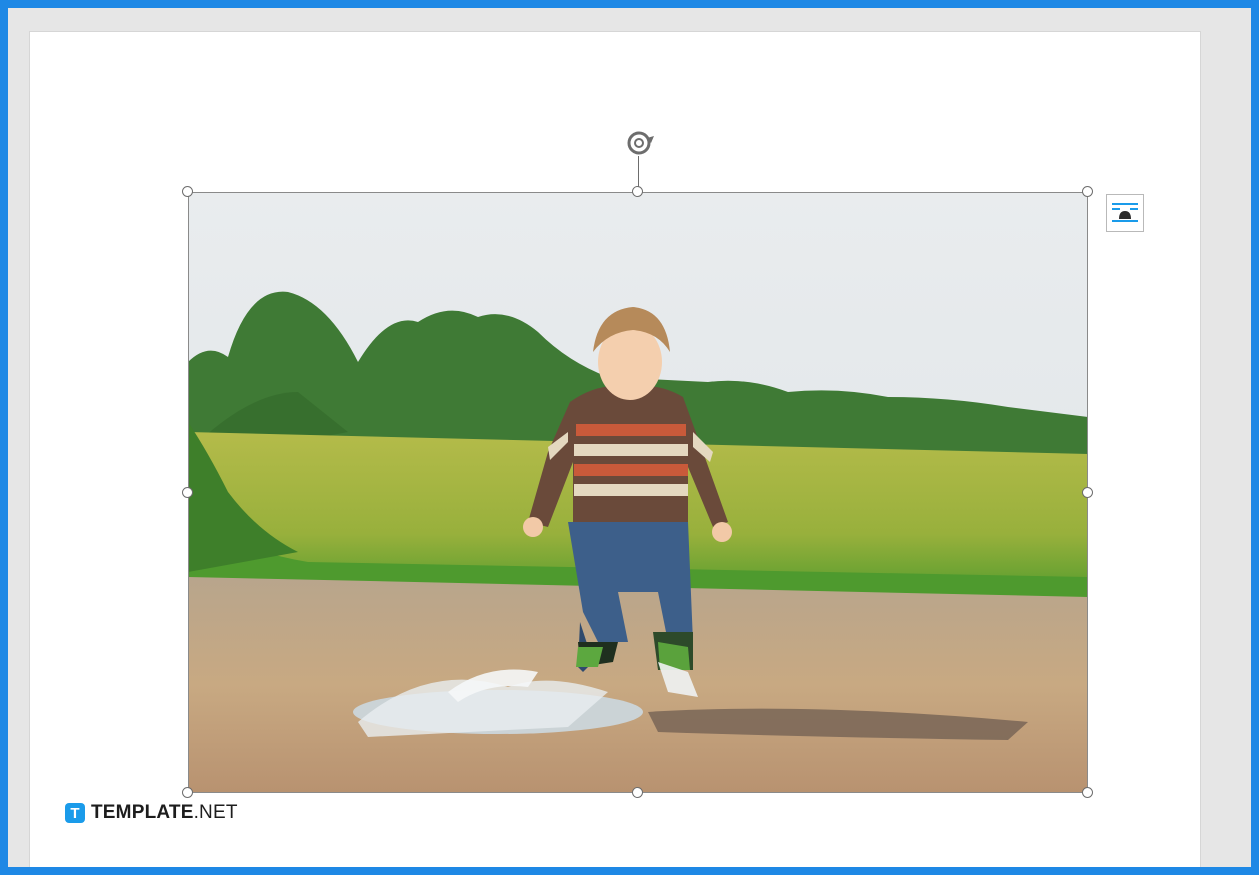 The height and width of the screenshot is (875, 1259). I want to click on resize-handle-bottom-right, so click(1087, 792).